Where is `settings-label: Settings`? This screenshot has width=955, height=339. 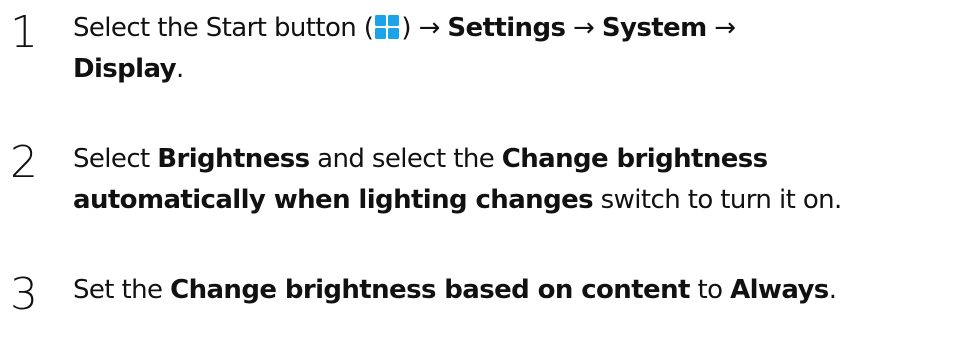 settings-label: Settings is located at coordinates (506, 28).